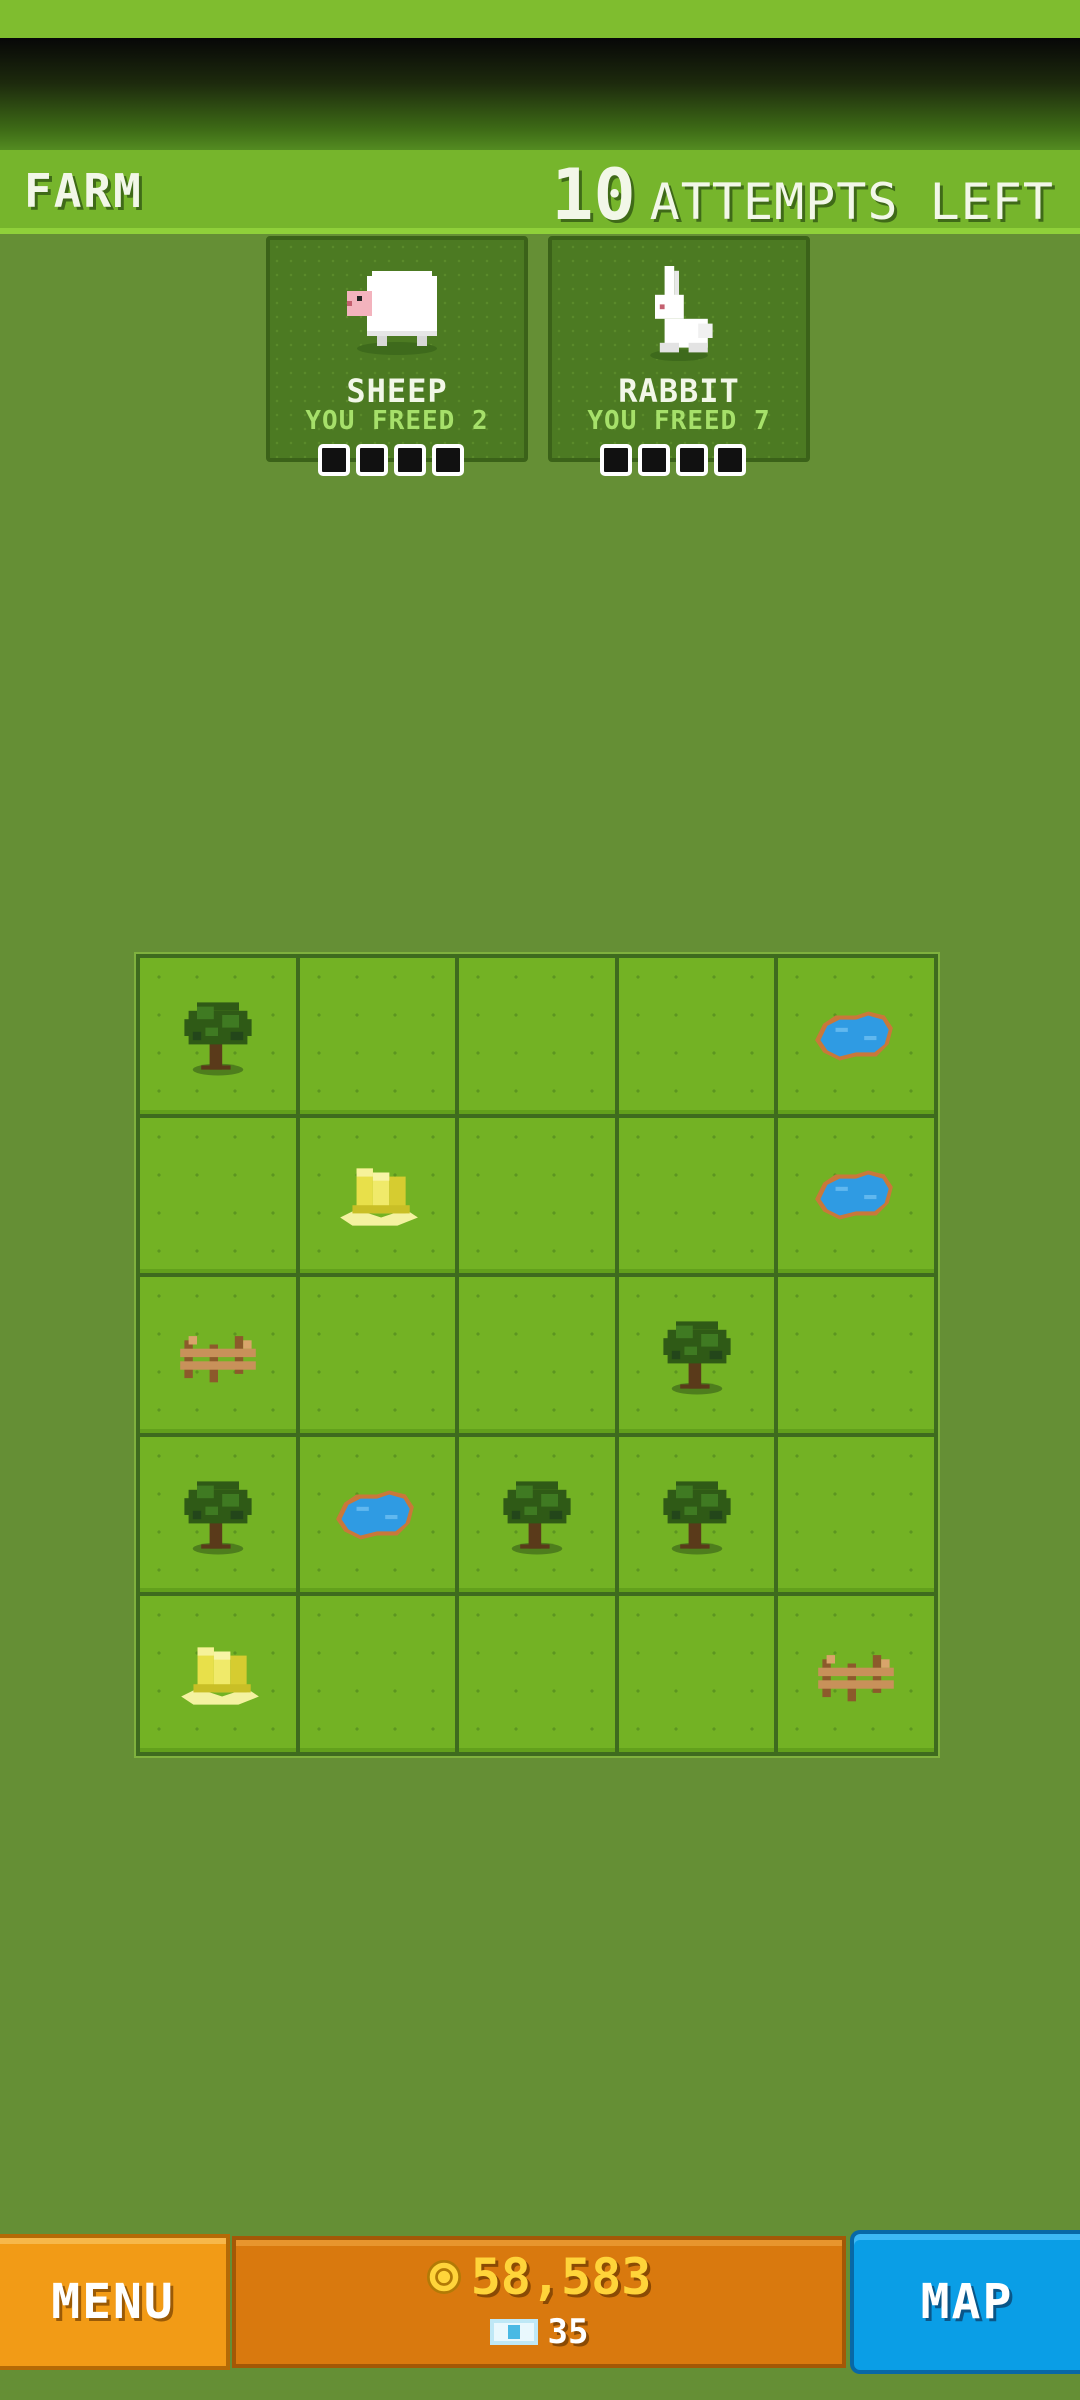 This screenshot has width=1080, height=2400. I want to click on animal-card-sheep: SHEEP YOU FREED 2, so click(397, 349).